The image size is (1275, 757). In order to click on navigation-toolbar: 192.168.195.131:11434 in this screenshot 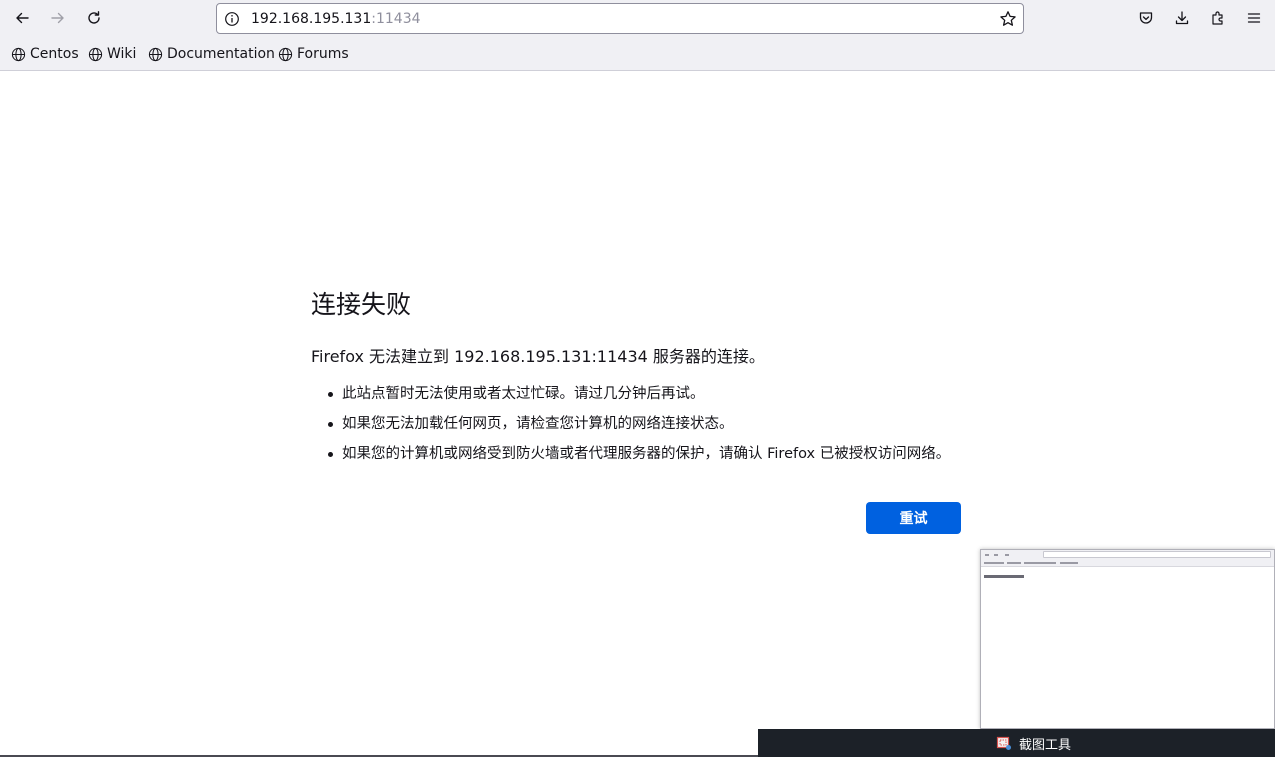, I will do `click(637, 18)`.